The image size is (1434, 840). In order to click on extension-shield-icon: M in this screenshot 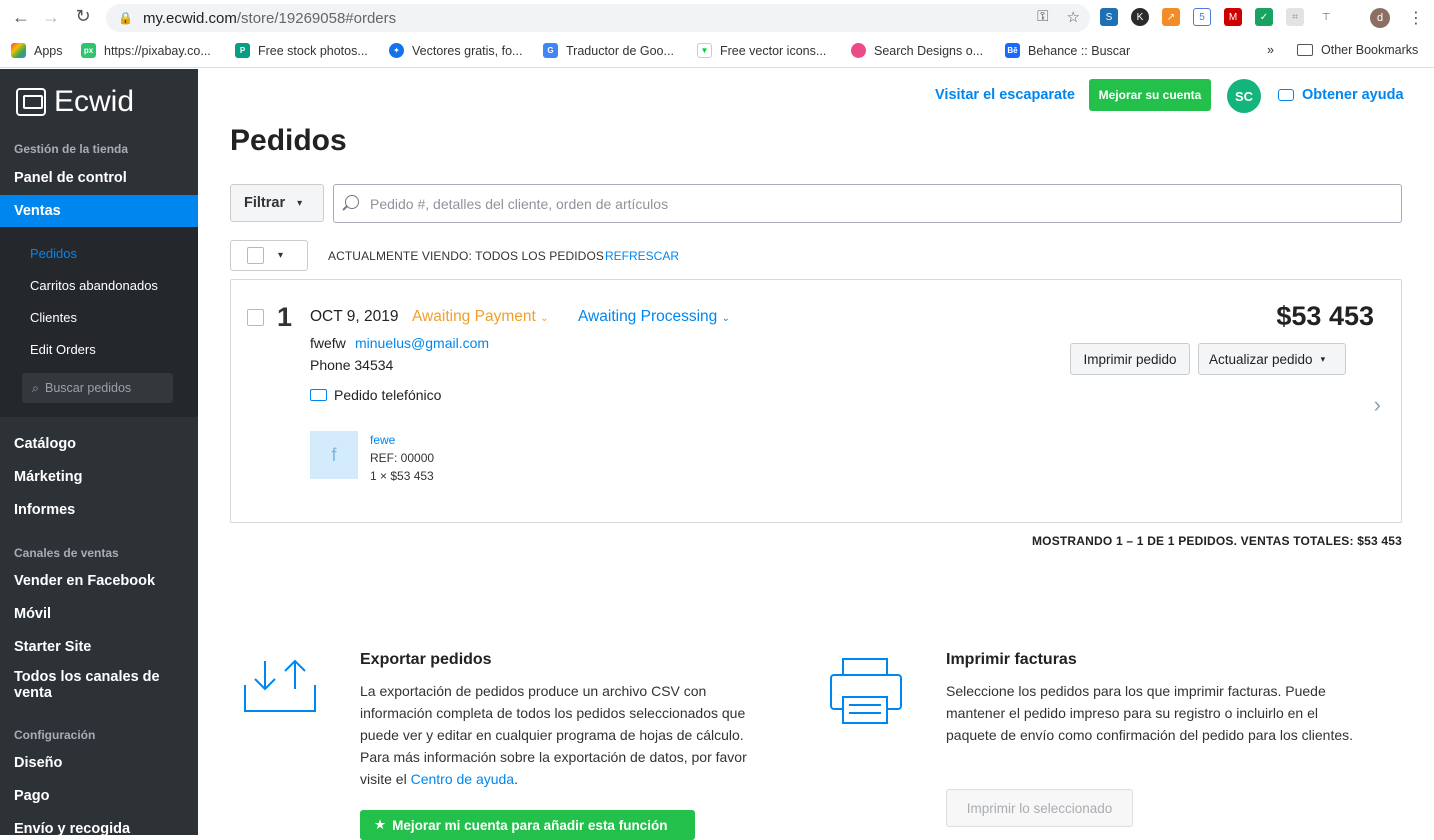, I will do `click(1233, 17)`.